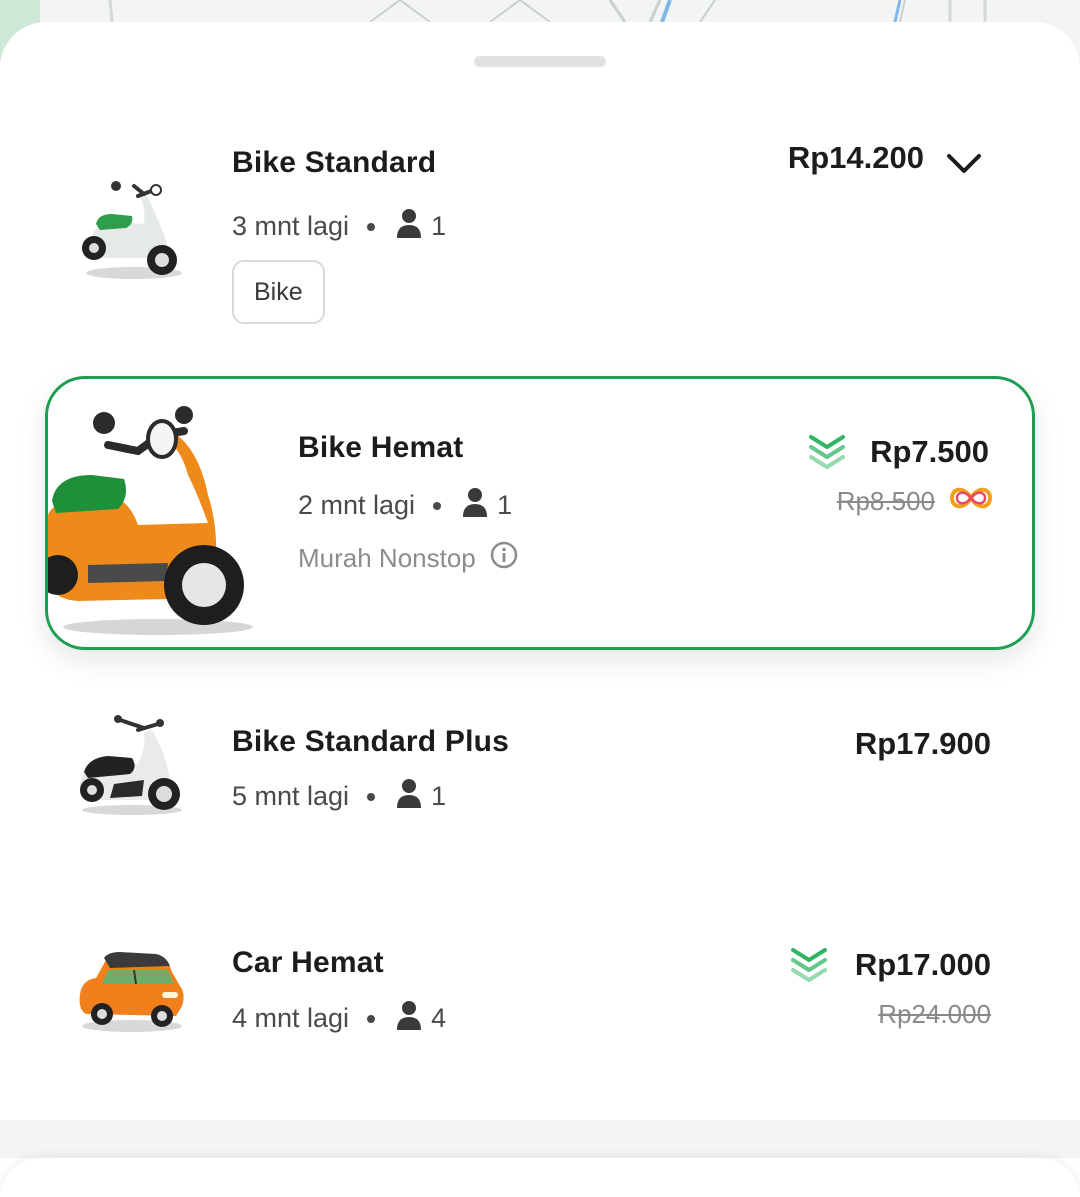 Image resolution: width=1080 pixels, height=1197 pixels. What do you see at coordinates (131, 233) in the screenshot?
I see `scooter-green-white-icon` at bounding box center [131, 233].